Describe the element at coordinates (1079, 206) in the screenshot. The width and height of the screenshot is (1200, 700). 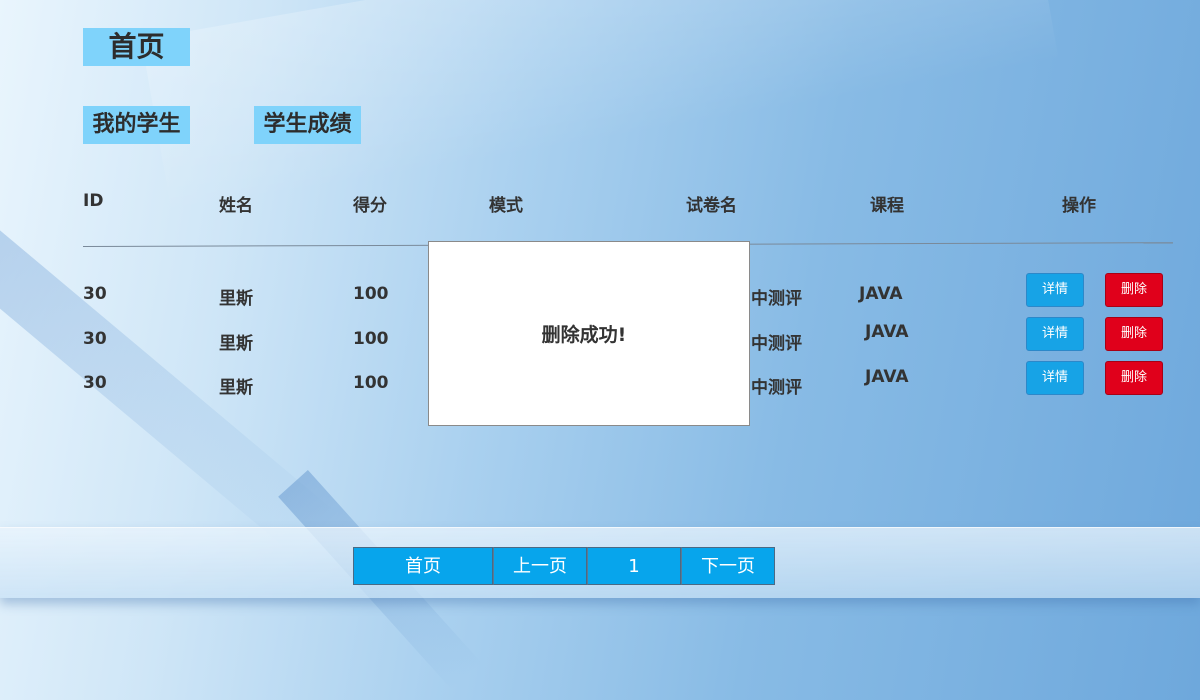
I see `column-header-actions: 操作` at that location.